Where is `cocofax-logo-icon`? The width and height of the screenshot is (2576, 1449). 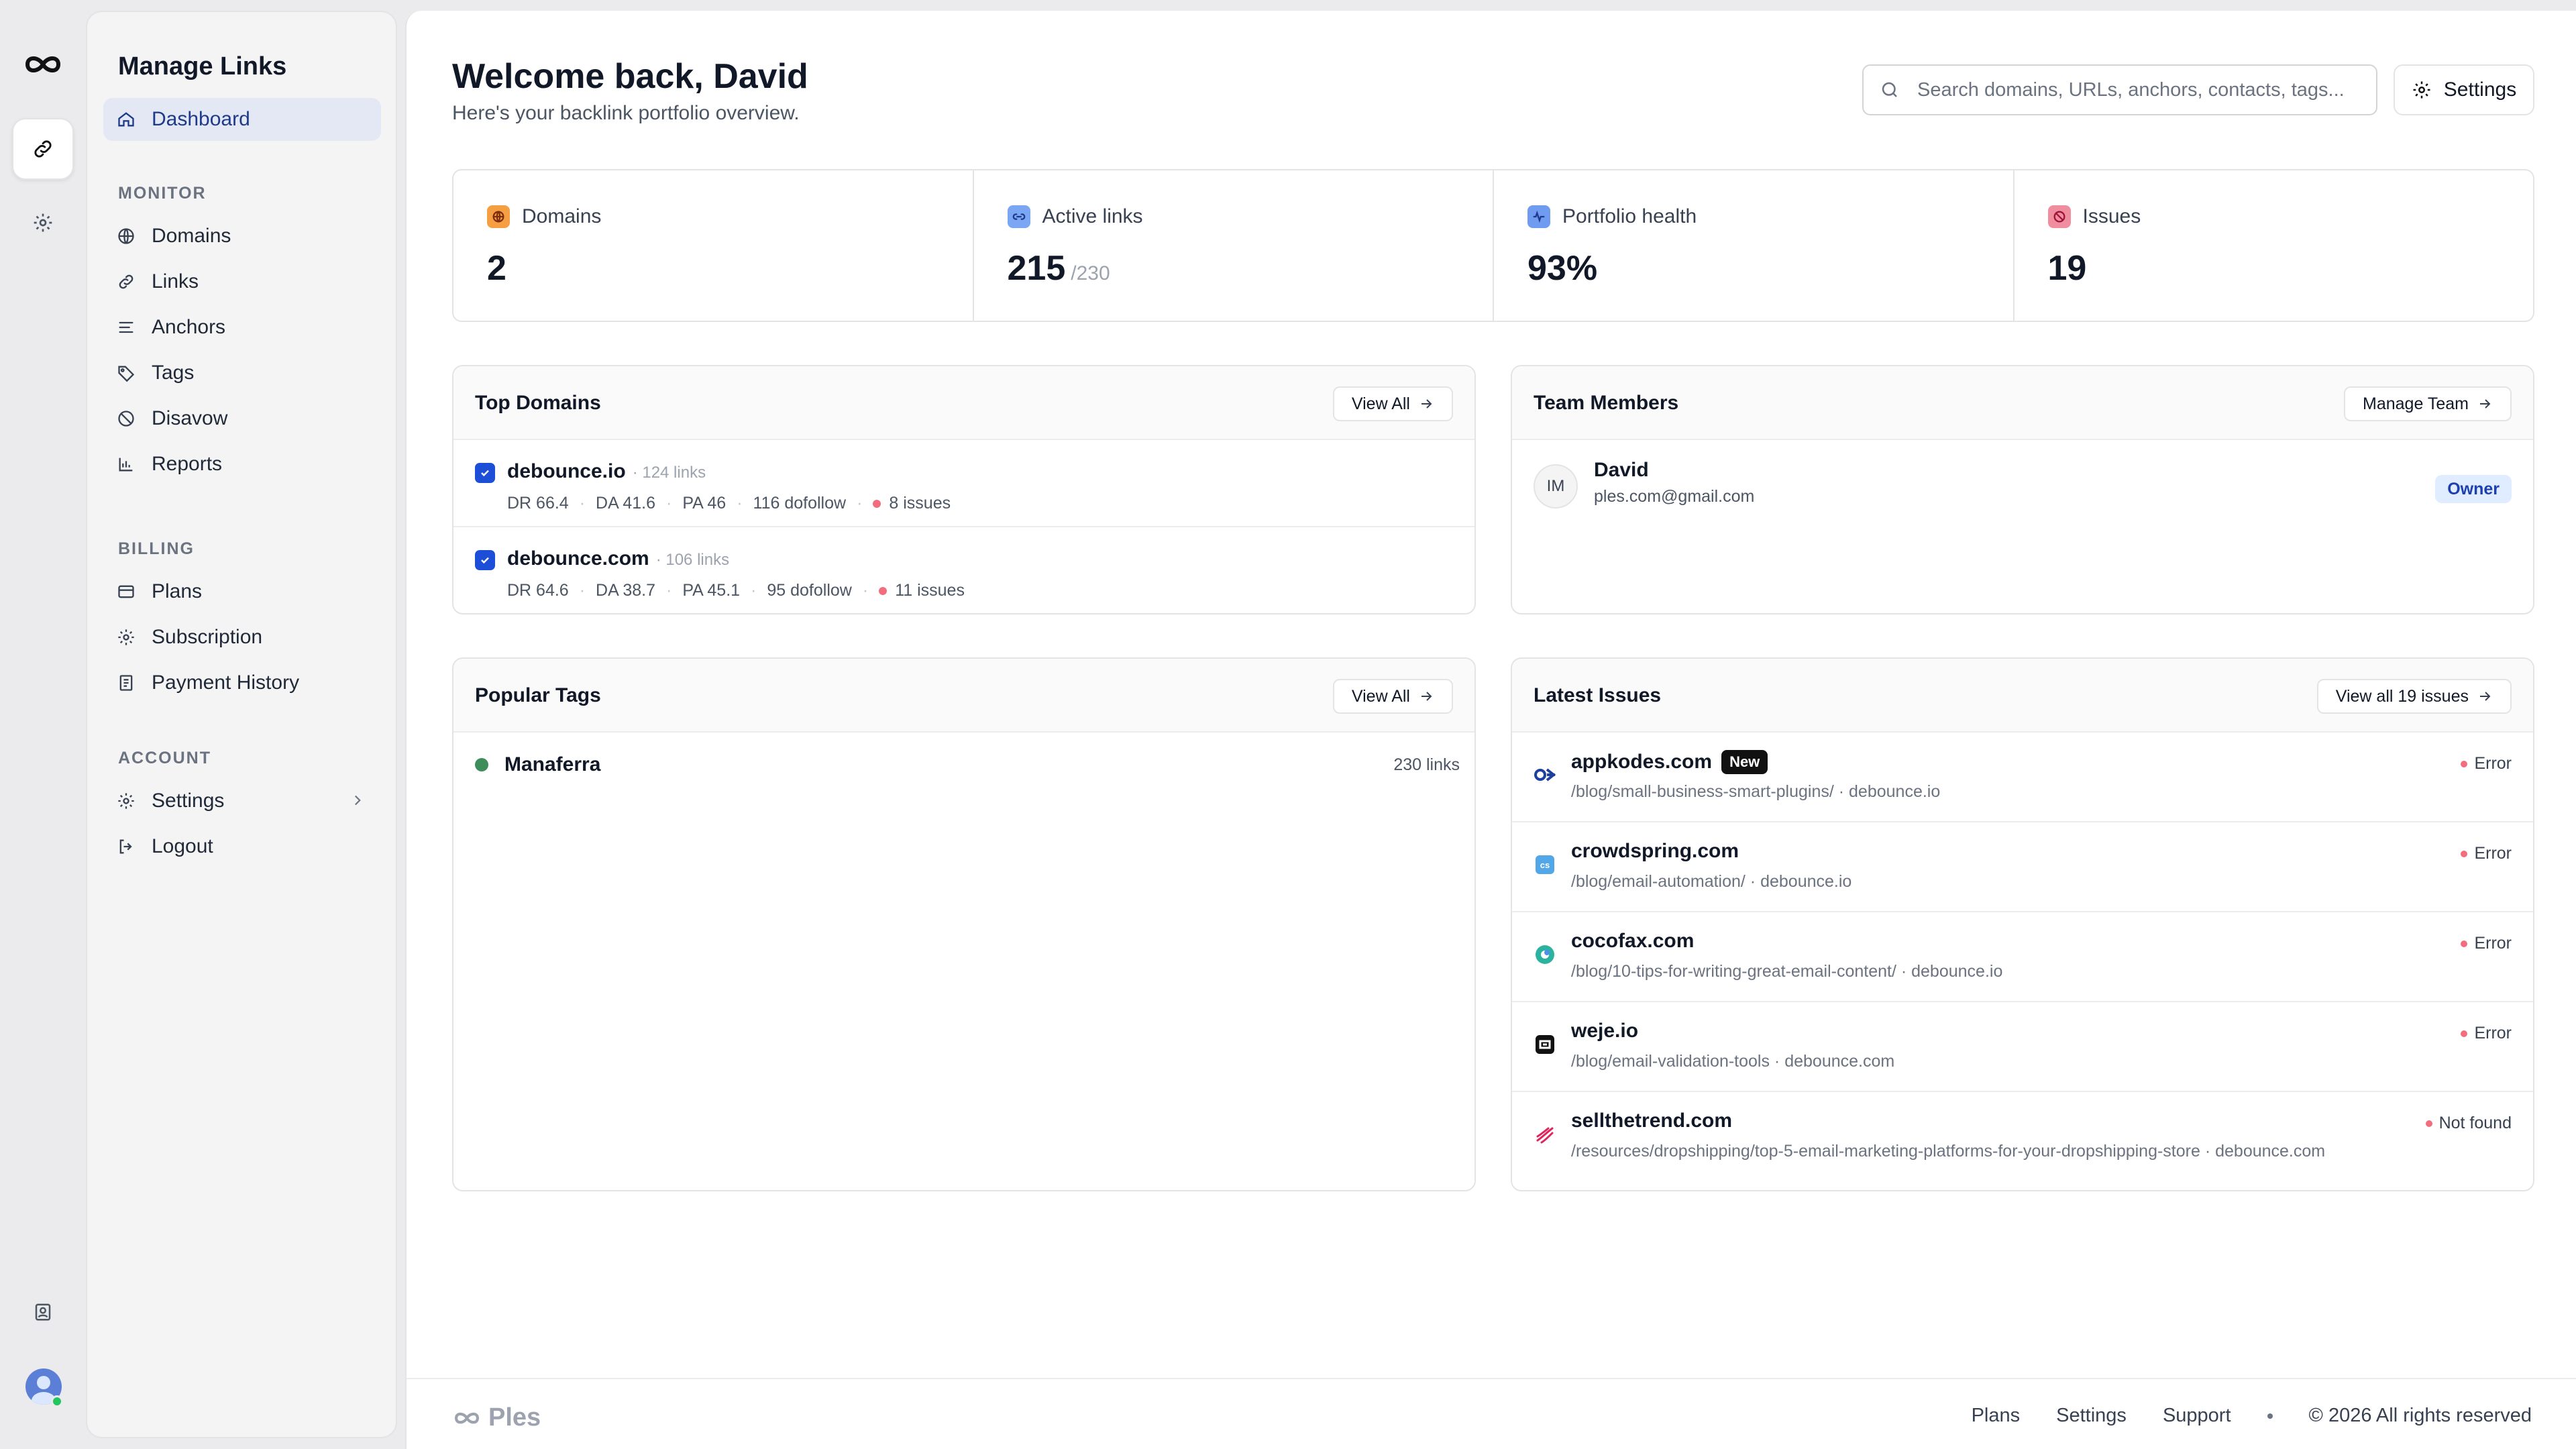
cocofax-logo-icon is located at coordinates (1545, 954).